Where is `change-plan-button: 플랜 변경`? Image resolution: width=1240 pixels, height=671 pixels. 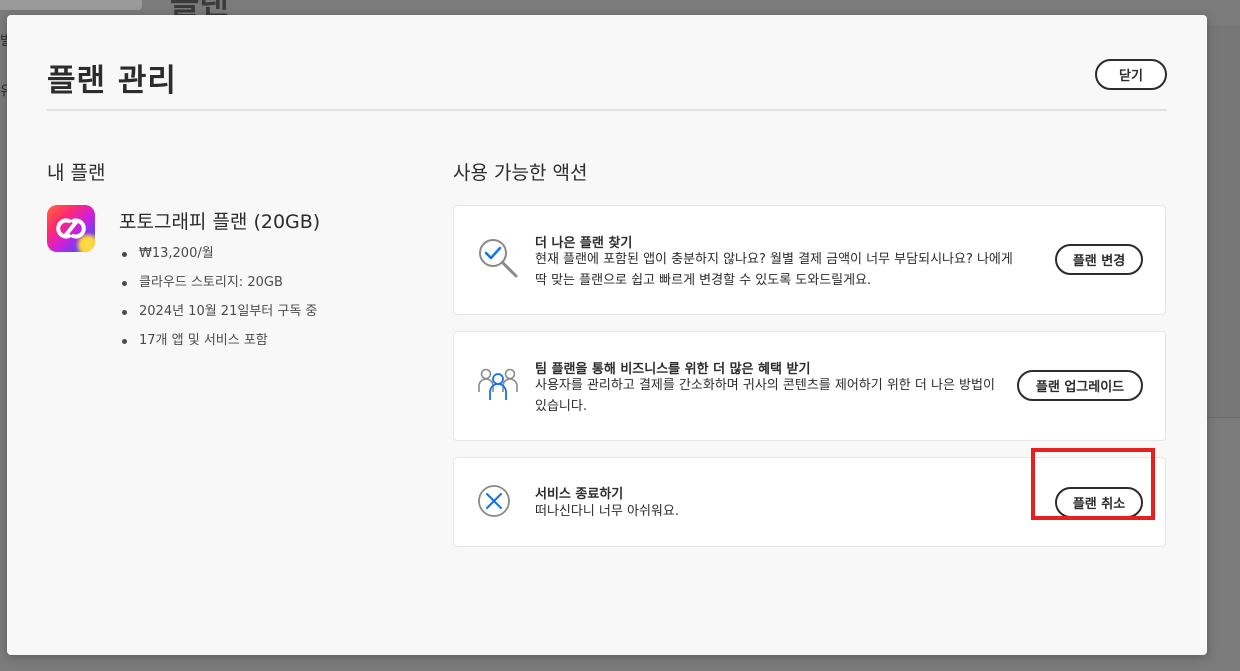
change-plan-button: 플랜 변경 is located at coordinates (1099, 259).